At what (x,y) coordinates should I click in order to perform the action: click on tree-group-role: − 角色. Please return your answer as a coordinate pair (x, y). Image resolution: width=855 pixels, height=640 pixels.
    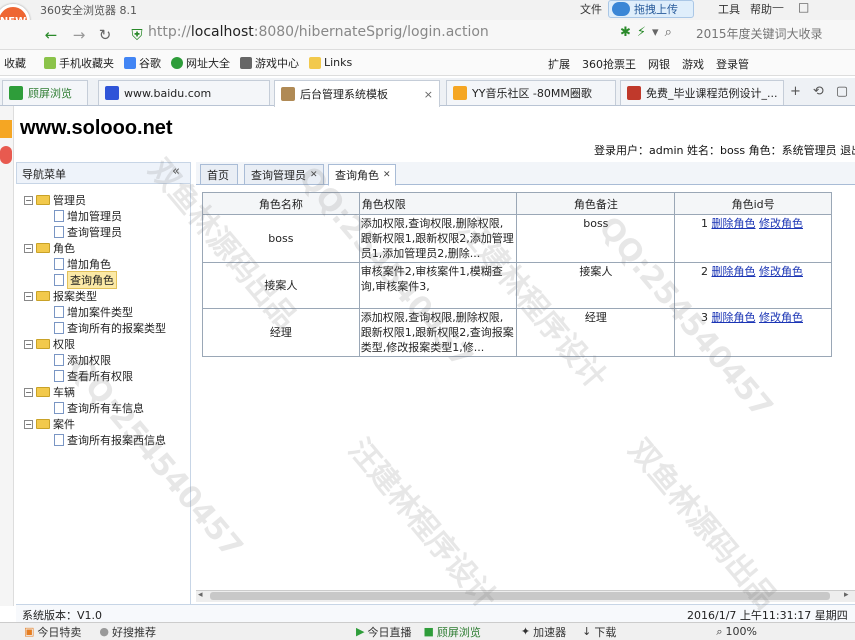
    Looking at the image, I should click on (49, 248).